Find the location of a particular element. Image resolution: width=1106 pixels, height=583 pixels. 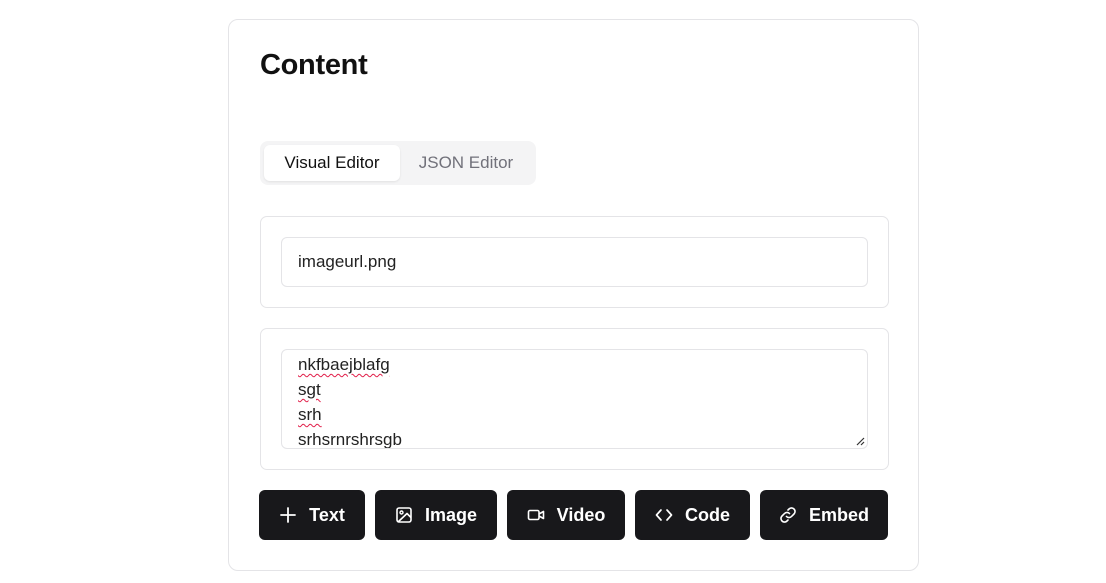

section-title: Content is located at coordinates (314, 65).